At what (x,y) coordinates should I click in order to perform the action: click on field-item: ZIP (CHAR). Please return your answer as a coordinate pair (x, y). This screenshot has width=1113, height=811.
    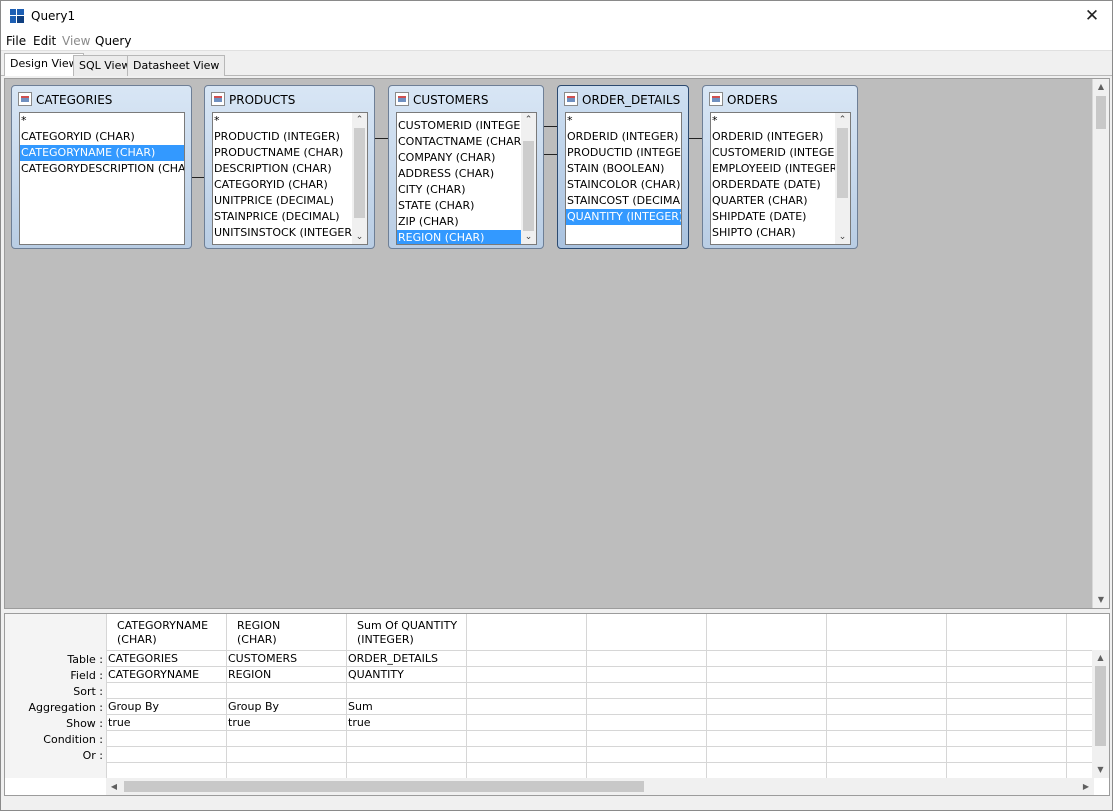
    Looking at the image, I should click on (466, 222).